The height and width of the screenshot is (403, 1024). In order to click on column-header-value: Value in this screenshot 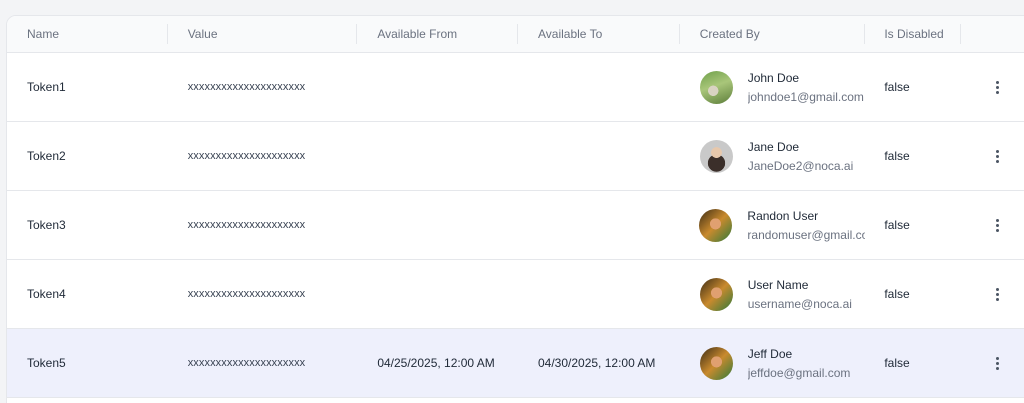, I will do `click(263, 34)`.